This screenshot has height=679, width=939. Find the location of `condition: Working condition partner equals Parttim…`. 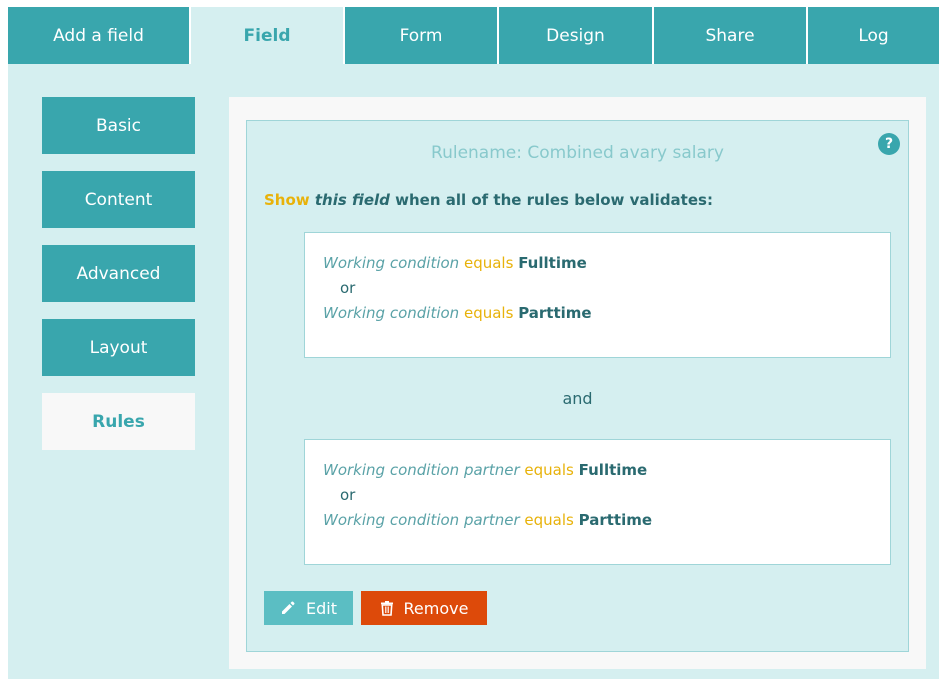

condition: Working condition partner equals Parttim… is located at coordinates (606, 520).